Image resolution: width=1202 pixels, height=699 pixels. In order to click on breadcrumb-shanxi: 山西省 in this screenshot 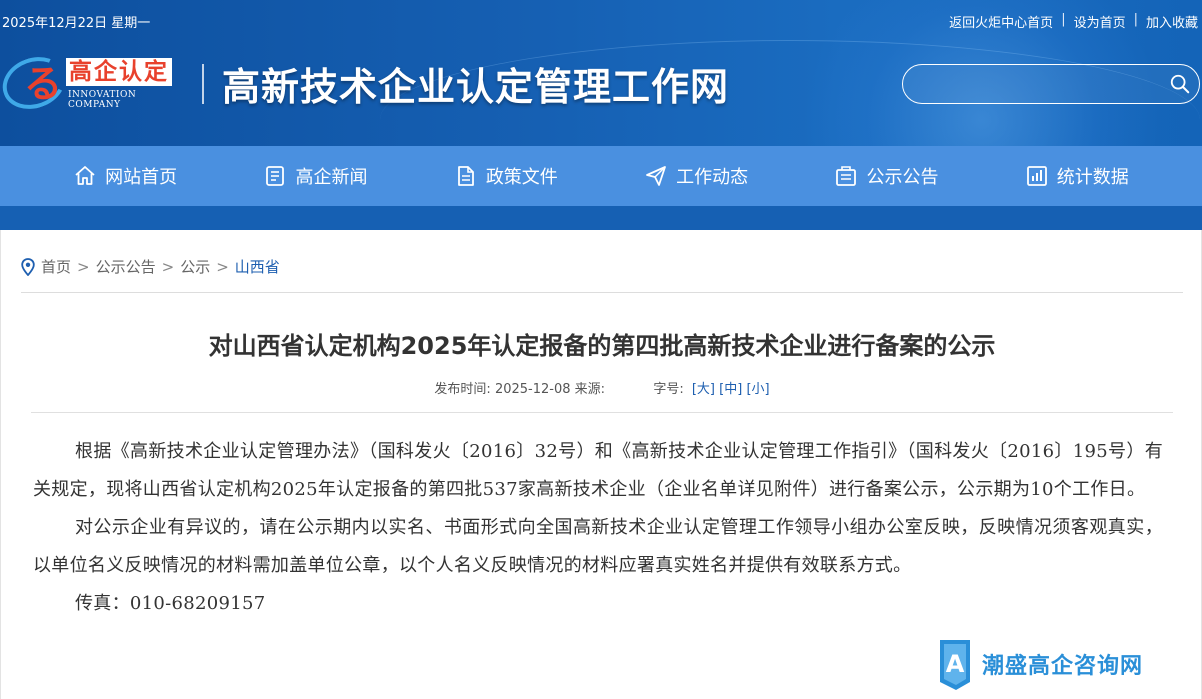, I will do `click(257, 266)`.